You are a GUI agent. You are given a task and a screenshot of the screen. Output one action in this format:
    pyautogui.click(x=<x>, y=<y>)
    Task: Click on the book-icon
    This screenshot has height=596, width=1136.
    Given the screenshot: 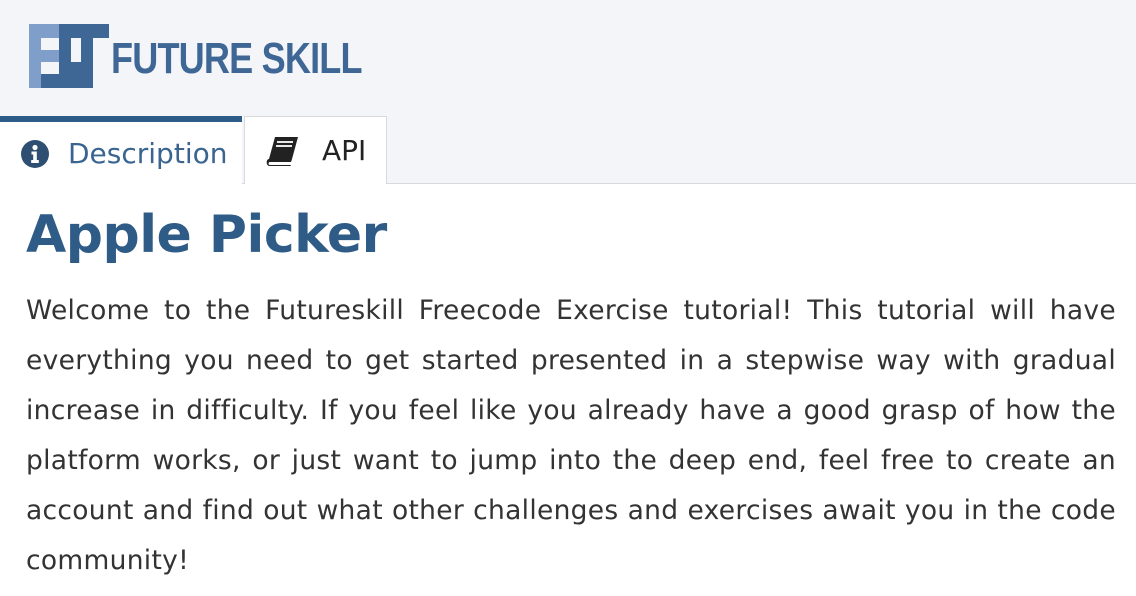 What is the action you would take?
    pyautogui.click(x=283, y=151)
    